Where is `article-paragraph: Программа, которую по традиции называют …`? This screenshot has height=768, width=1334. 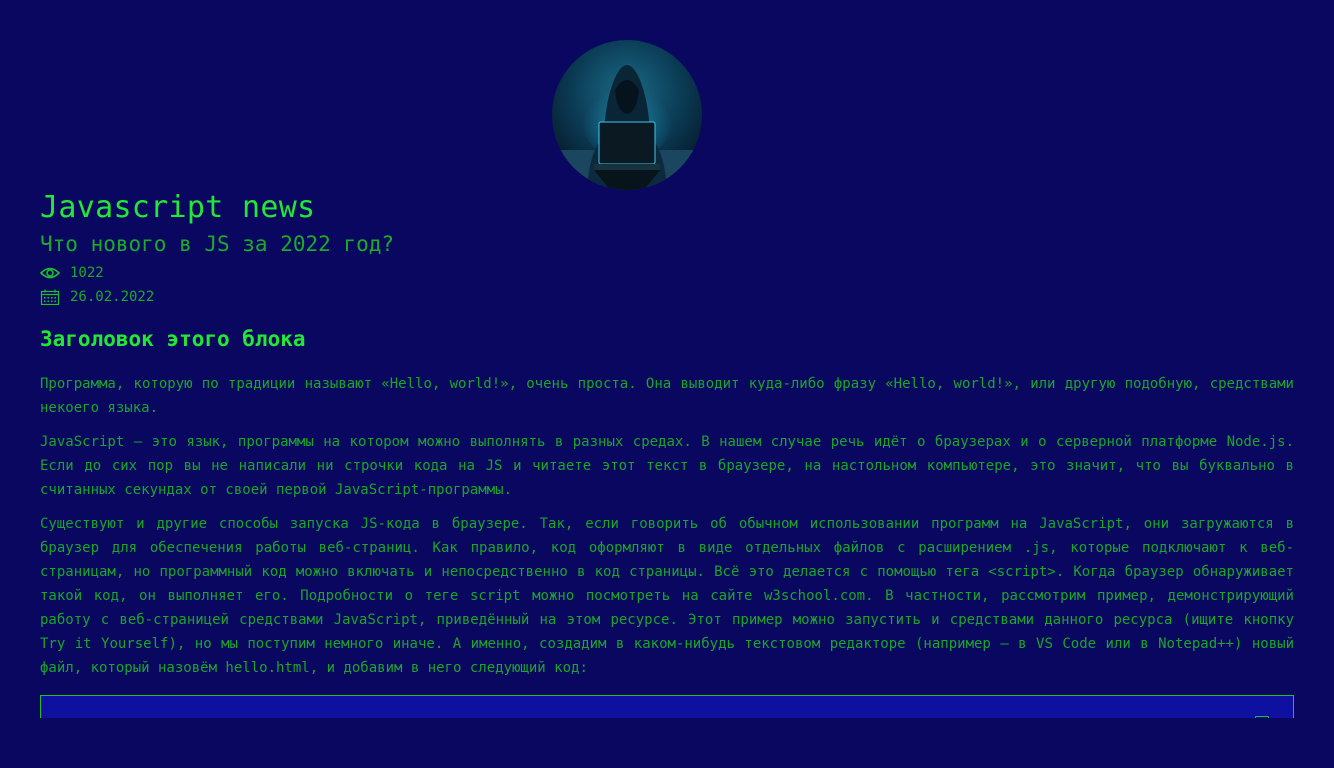 article-paragraph: Программа, которую по традиции называют … is located at coordinates (667, 396).